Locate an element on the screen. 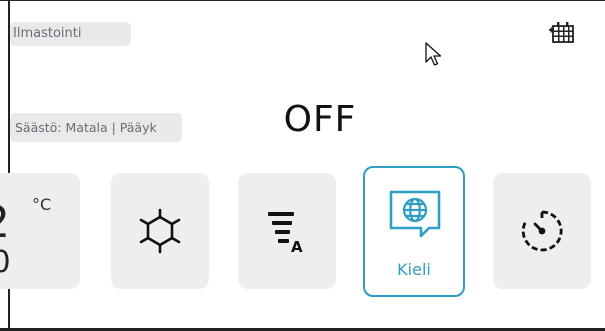  calendar-grid-icon is located at coordinates (561, 32).